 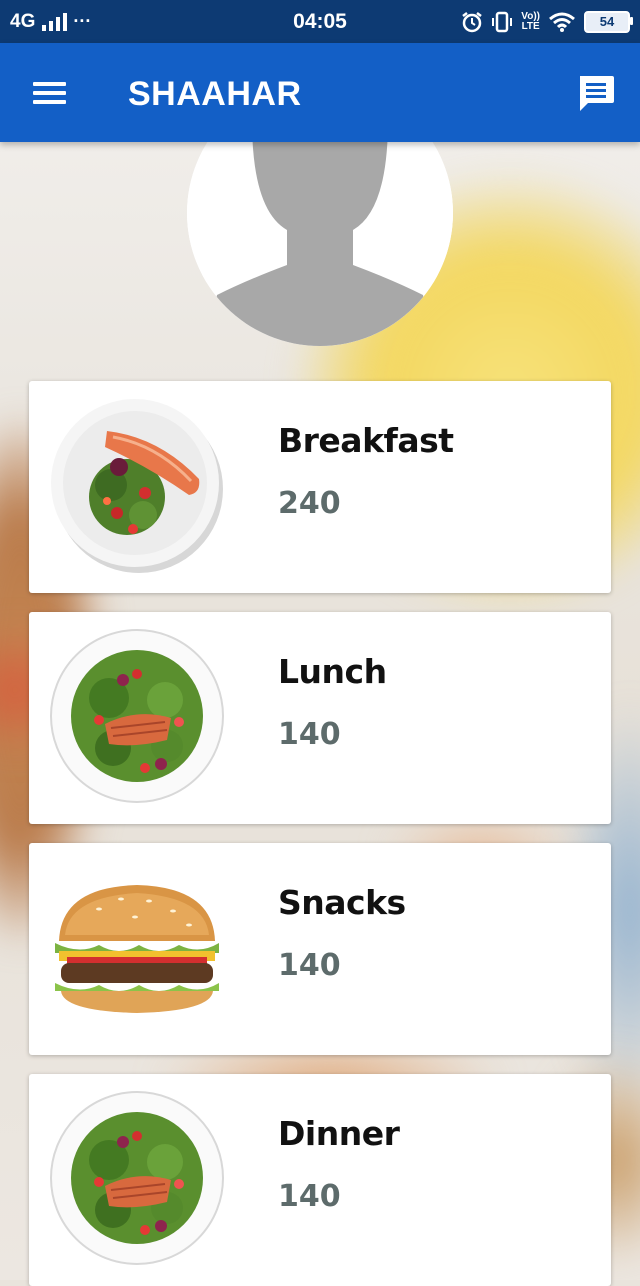 What do you see at coordinates (562, 22) in the screenshot?
I see `wifi-icon` at bounding box center [562, 22].